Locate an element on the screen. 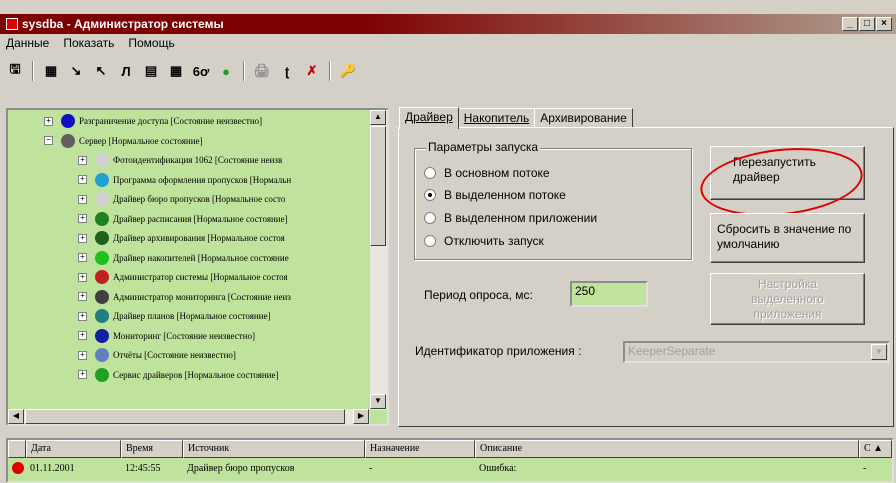  grid-icon: ▦ is located at coordinates (51, 71).